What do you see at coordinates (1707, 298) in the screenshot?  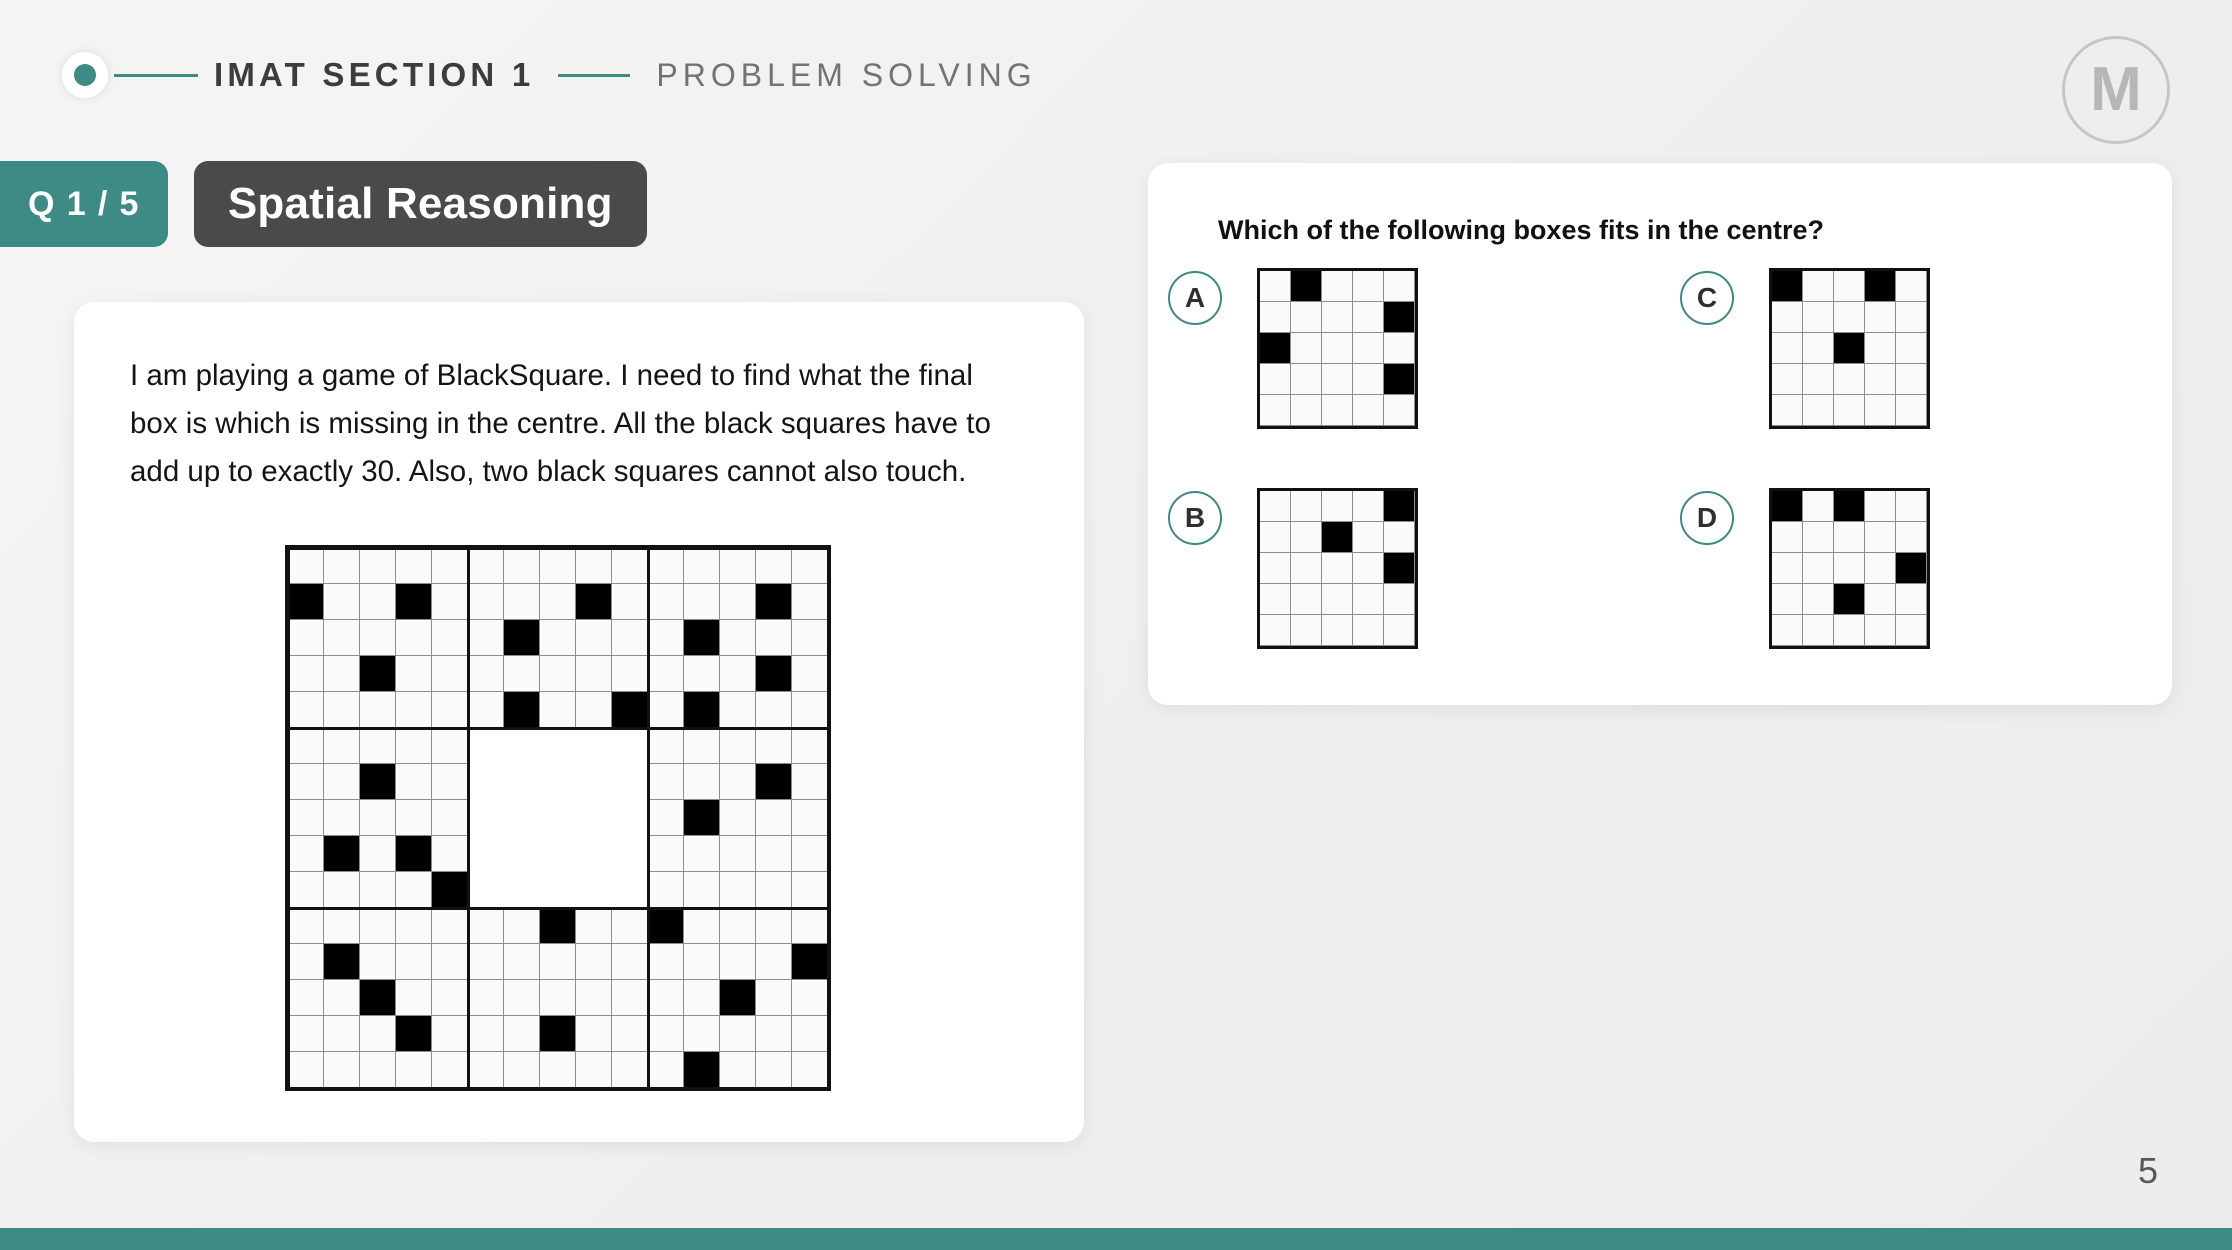 I see `option-letter-c: C` at bounding box center [1707, 298].